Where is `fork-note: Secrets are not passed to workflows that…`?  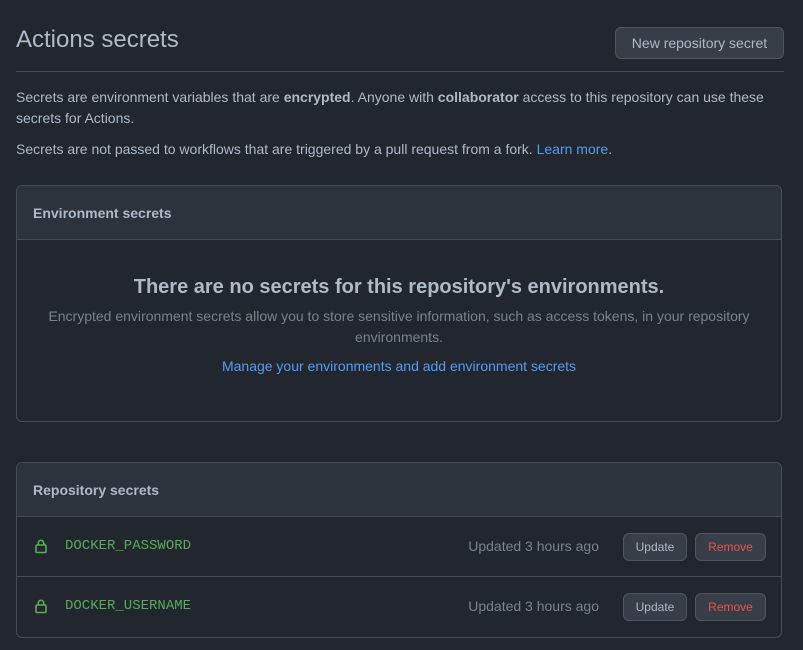
fork-note: Secrets are not passed to workflows that… is located at coordinates (396, 149).